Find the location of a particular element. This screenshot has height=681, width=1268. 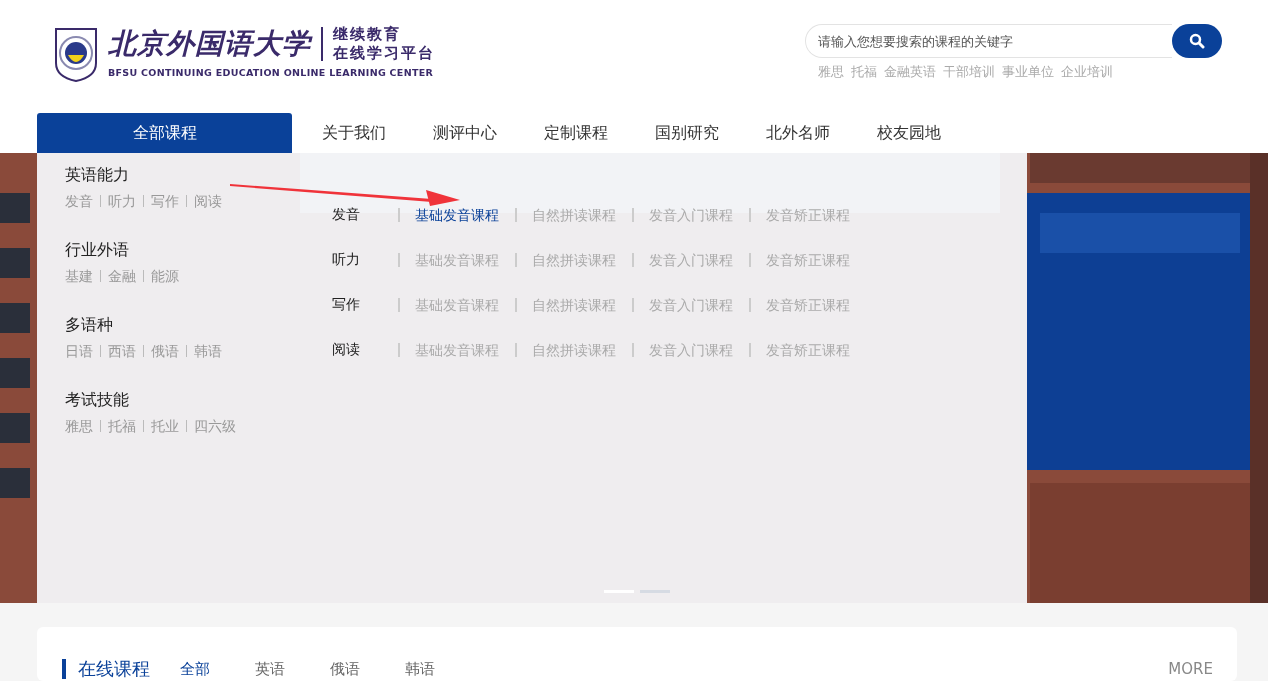

subcategory-label: 听力 is located at coordinates (346, 260).